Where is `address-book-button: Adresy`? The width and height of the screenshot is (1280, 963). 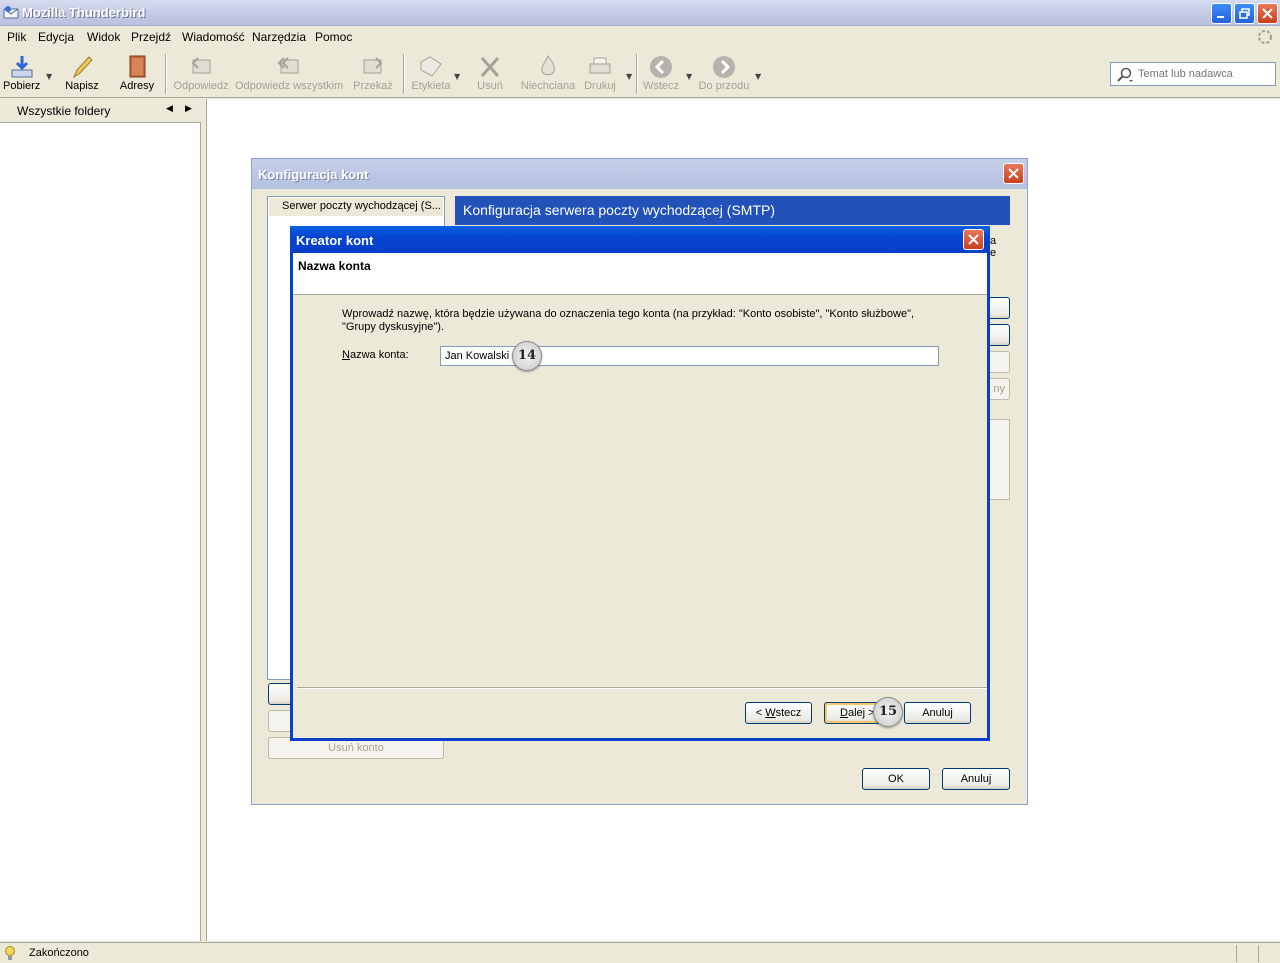
address-book-button: Adresy is located at coordinates (137, 74).